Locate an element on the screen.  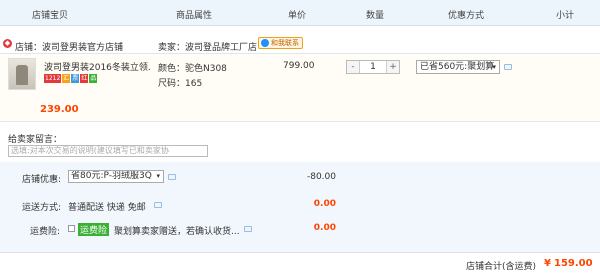
promo-select: 已省560元:聚划算 ▾ is located at coordinates (458, 67).